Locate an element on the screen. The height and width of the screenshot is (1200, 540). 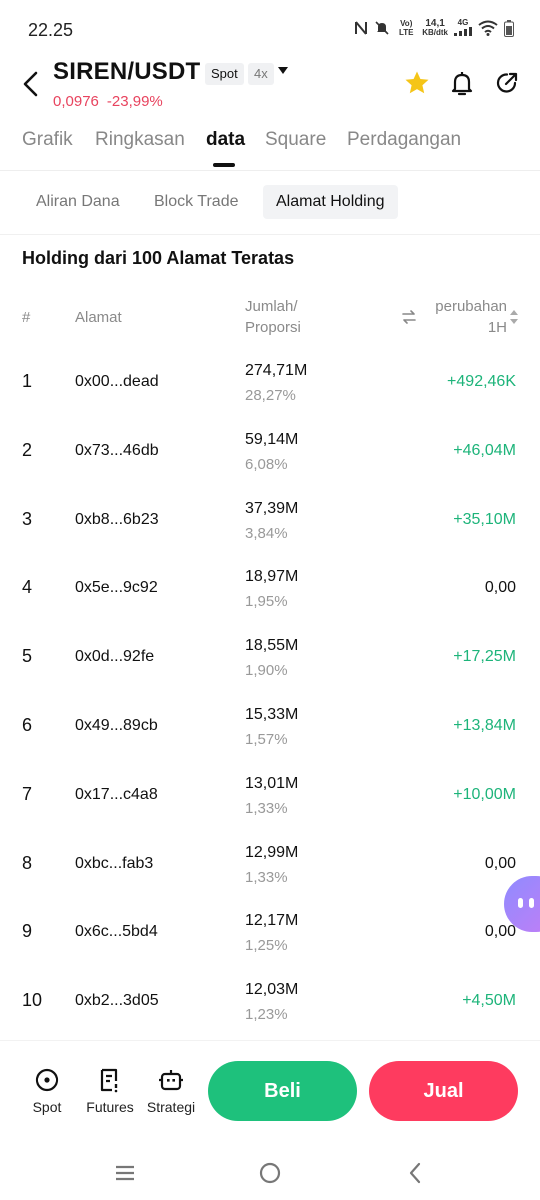
holding-address: 0x49...89cb is located at coordinates (116, 725).